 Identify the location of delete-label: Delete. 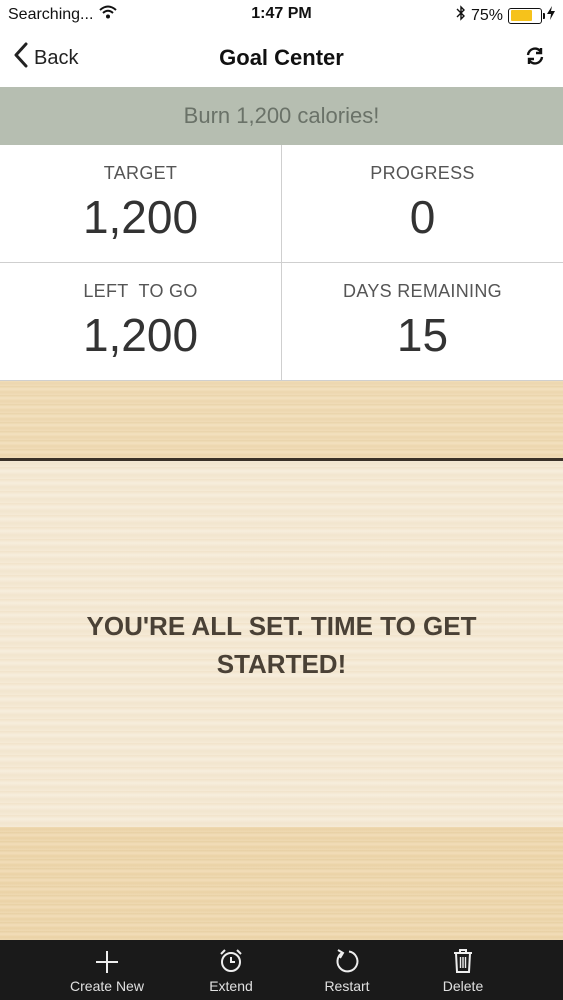
(463, 986).